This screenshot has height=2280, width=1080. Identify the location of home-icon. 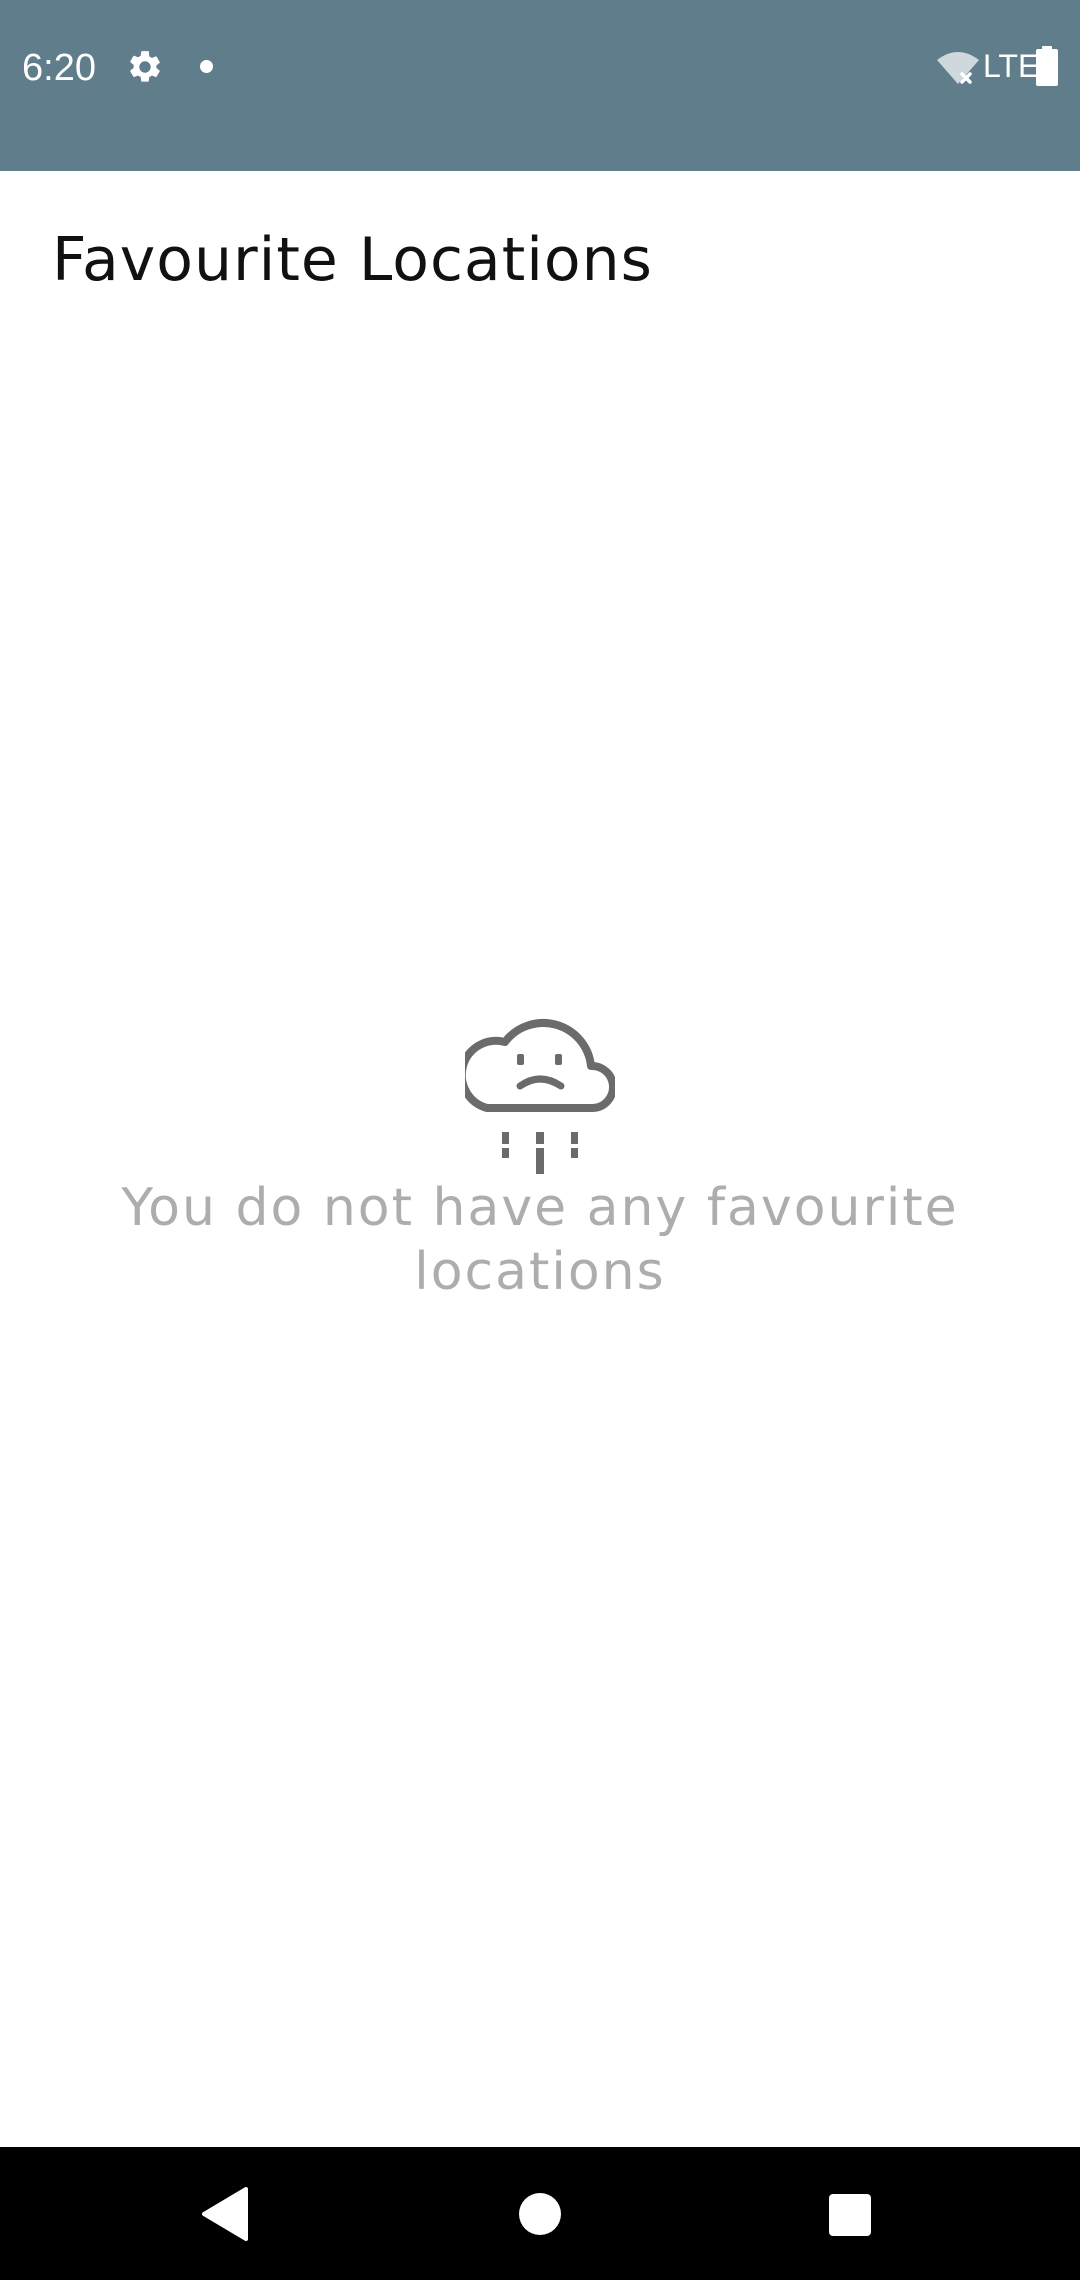
(540, 2214).